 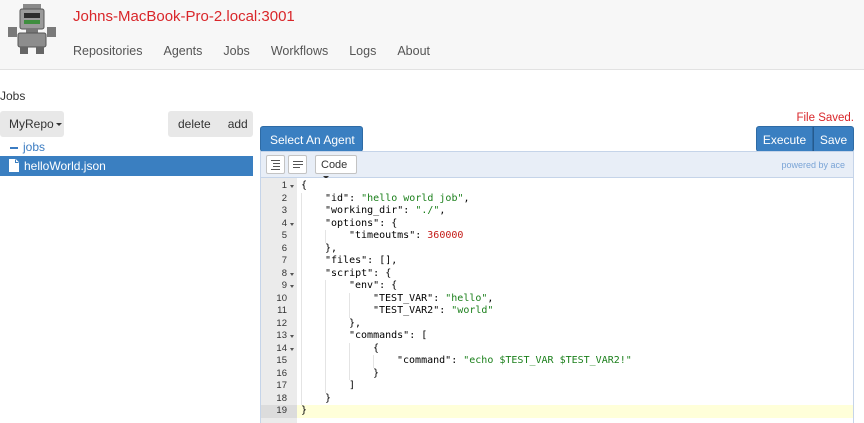 I want to click on line-number: 12, so click(x=281, y=323).